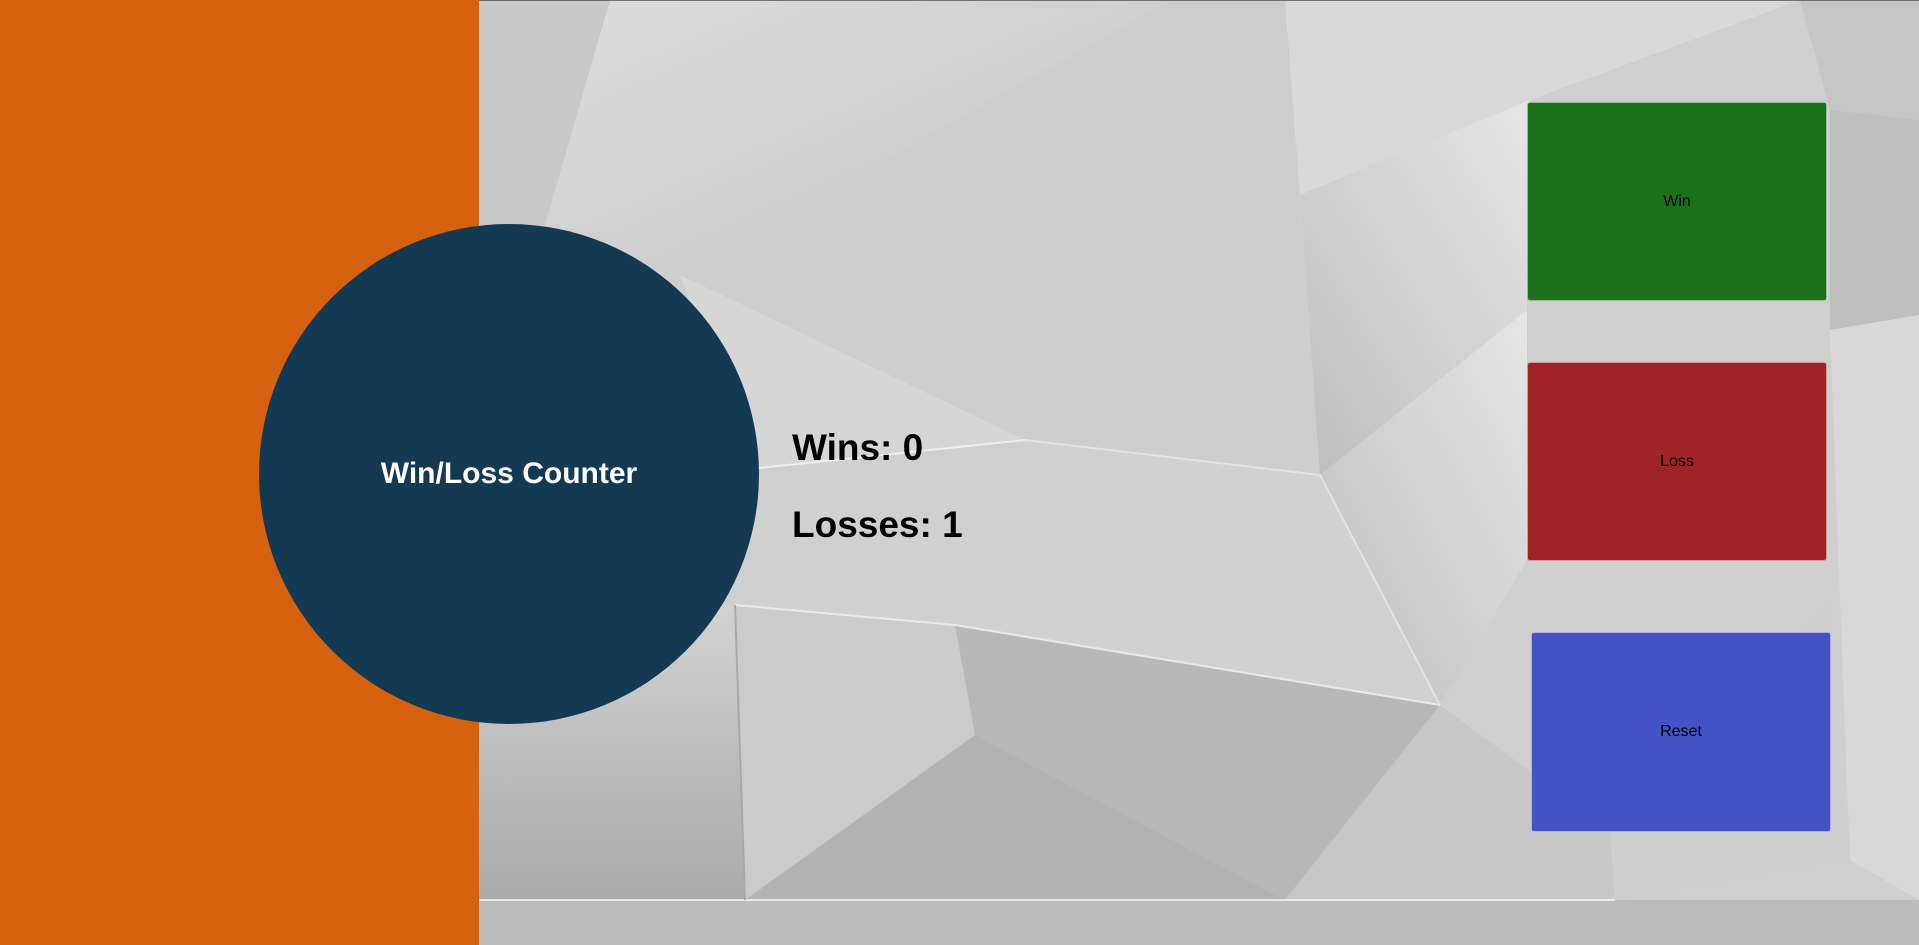 This screenshot has height=945, width=1919. I want to click on loss-button: Loss, so click(1677, 461).